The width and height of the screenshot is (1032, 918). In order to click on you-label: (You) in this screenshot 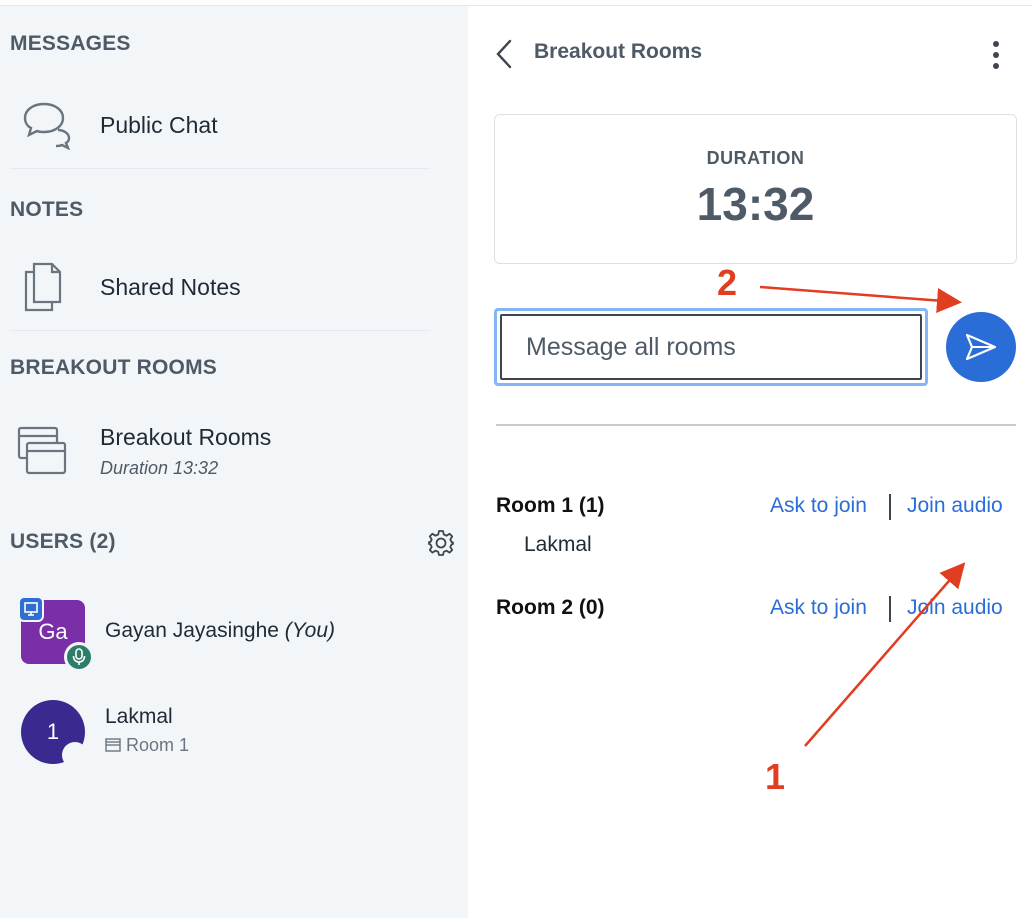, I will do `click(309, 630)`.